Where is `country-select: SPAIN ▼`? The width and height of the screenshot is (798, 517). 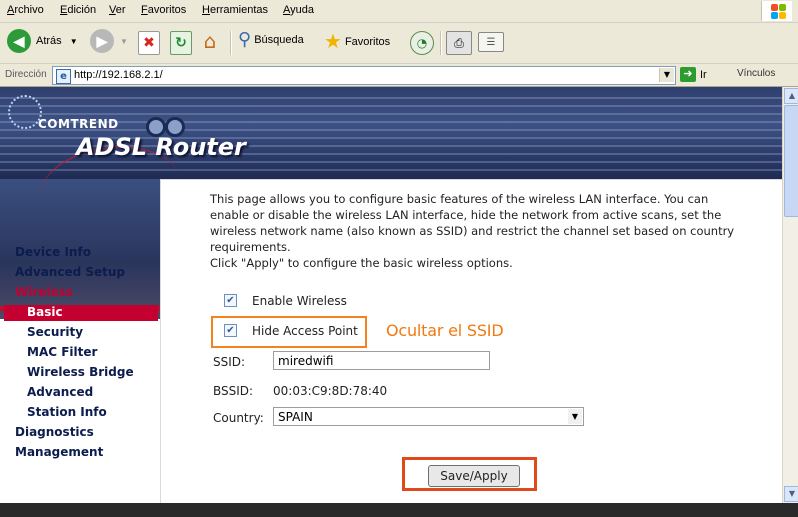 country-select: SPAIN ▼ is located at coordinates (428, 416).